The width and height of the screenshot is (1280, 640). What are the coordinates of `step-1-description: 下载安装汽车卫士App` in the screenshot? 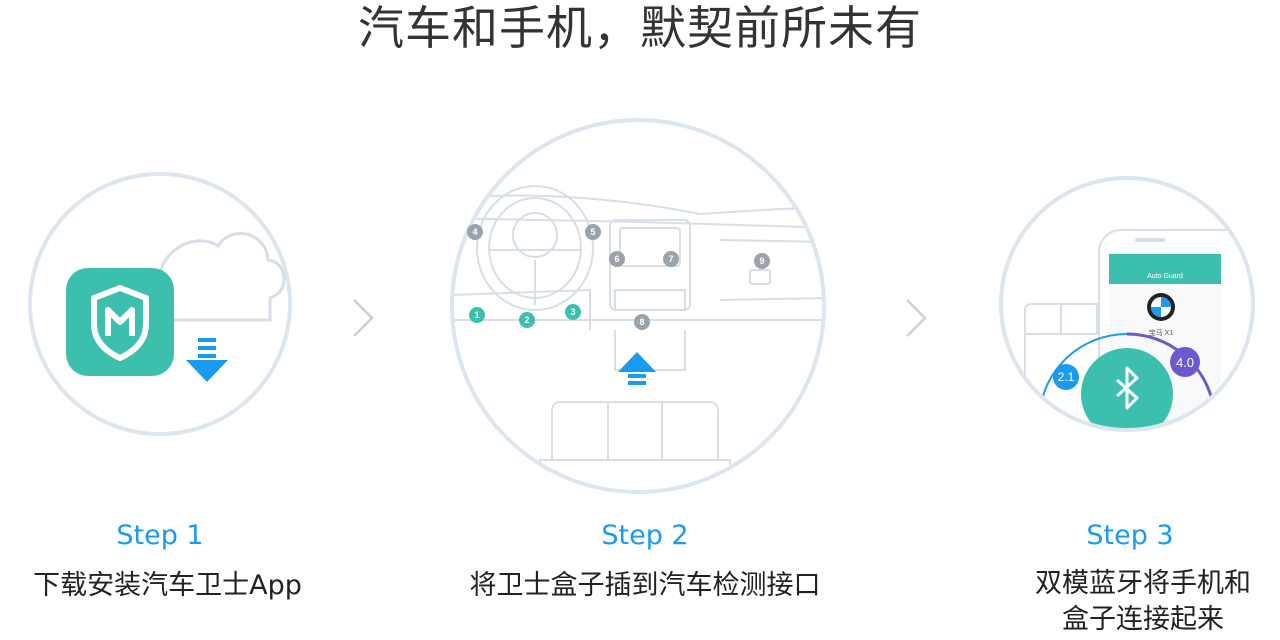 It's located at (167, 585).